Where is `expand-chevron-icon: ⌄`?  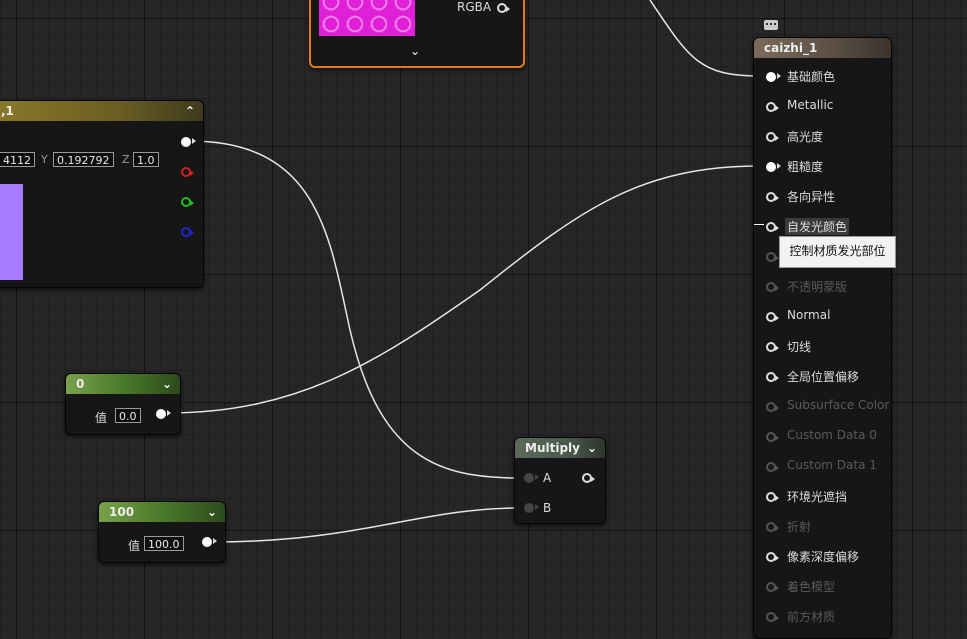
expand-chevron-icon: ⌄ is located at coordinates (415, 51).